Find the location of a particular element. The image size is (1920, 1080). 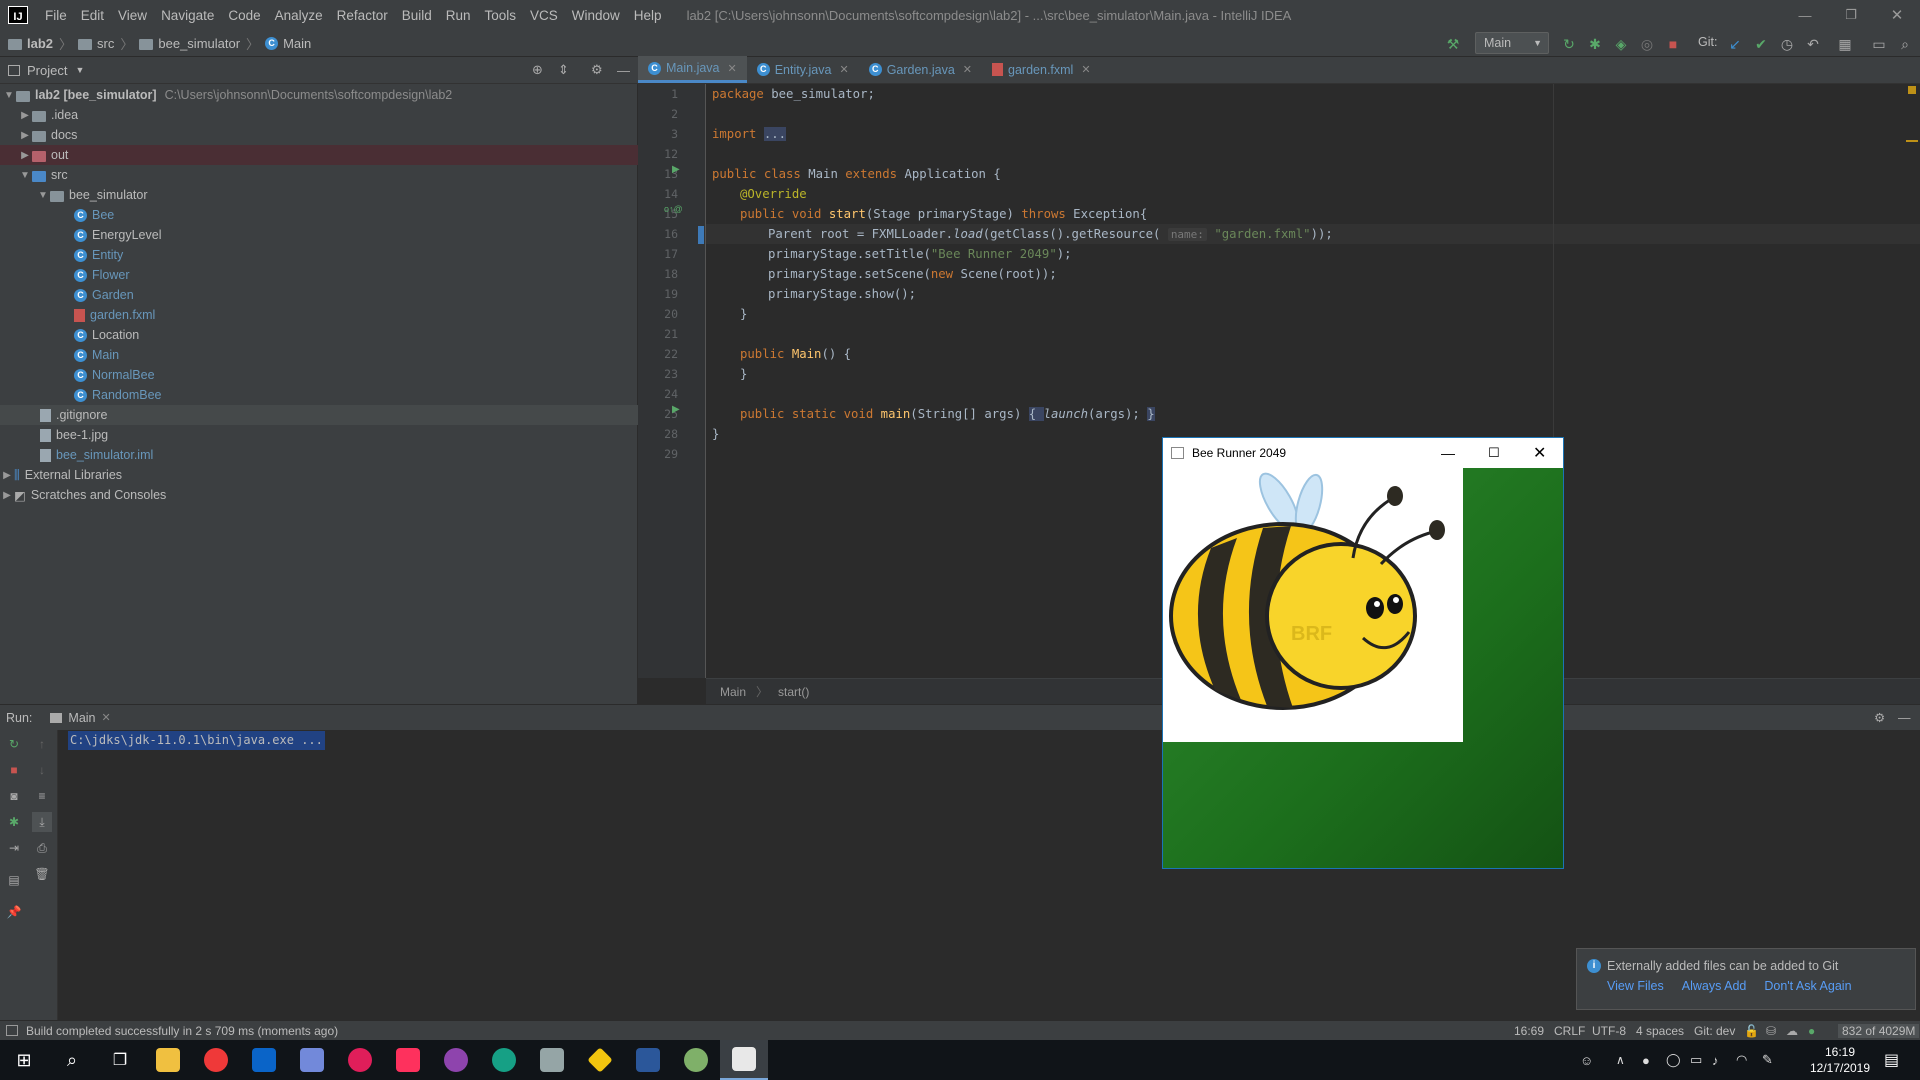

restore-icon: ❐ is located at coordinates (1851, 15).